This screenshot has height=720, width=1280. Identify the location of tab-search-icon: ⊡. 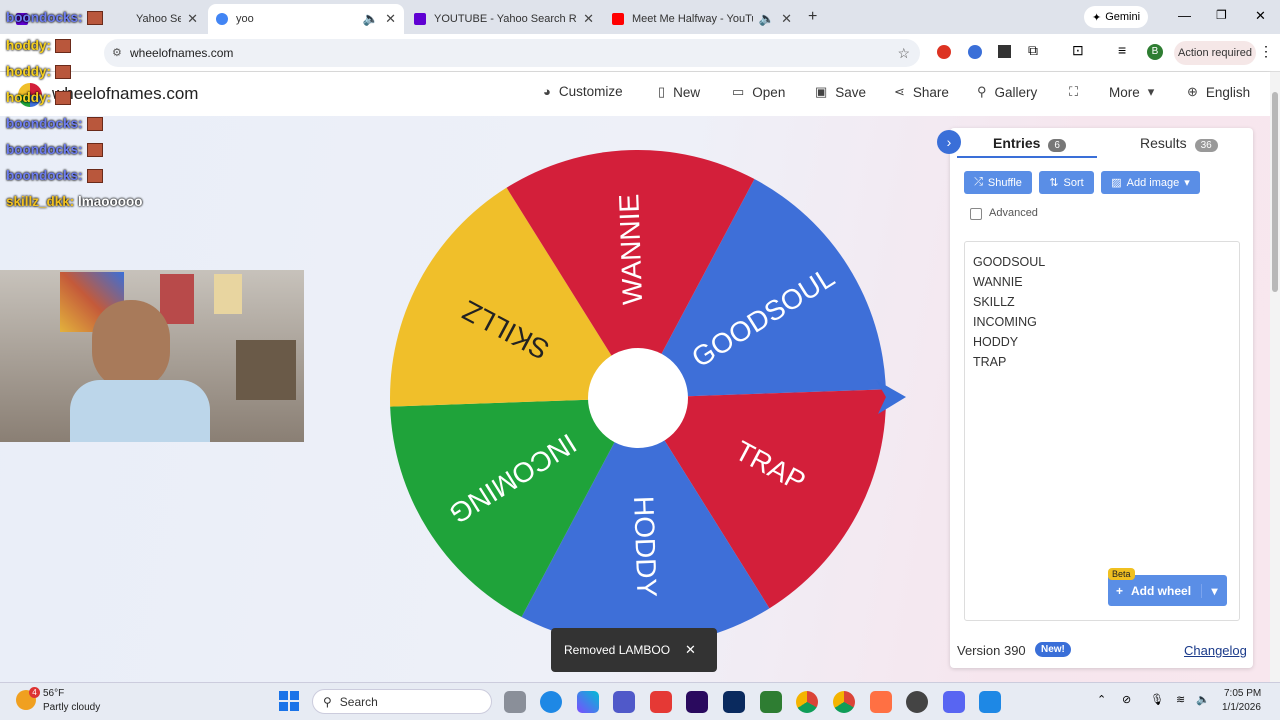
(1078, 50).